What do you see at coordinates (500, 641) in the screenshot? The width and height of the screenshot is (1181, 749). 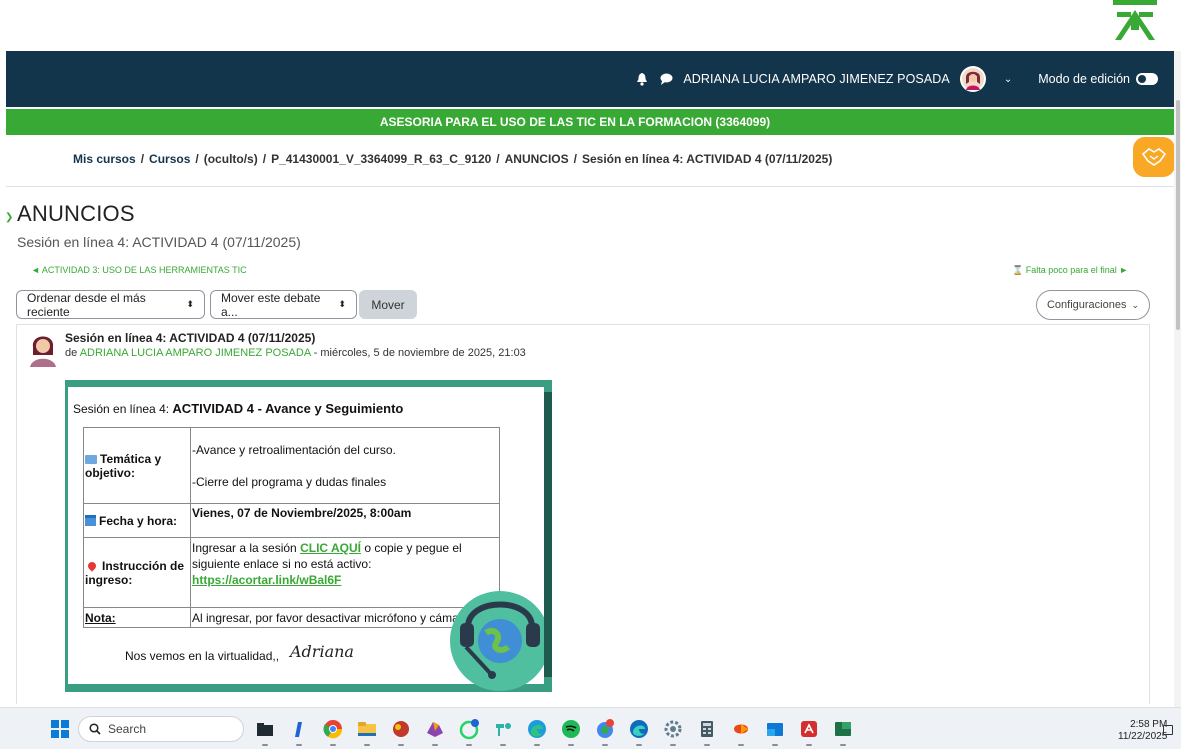 I see `globe-headset-illustration` at bounding box center [500, 641].